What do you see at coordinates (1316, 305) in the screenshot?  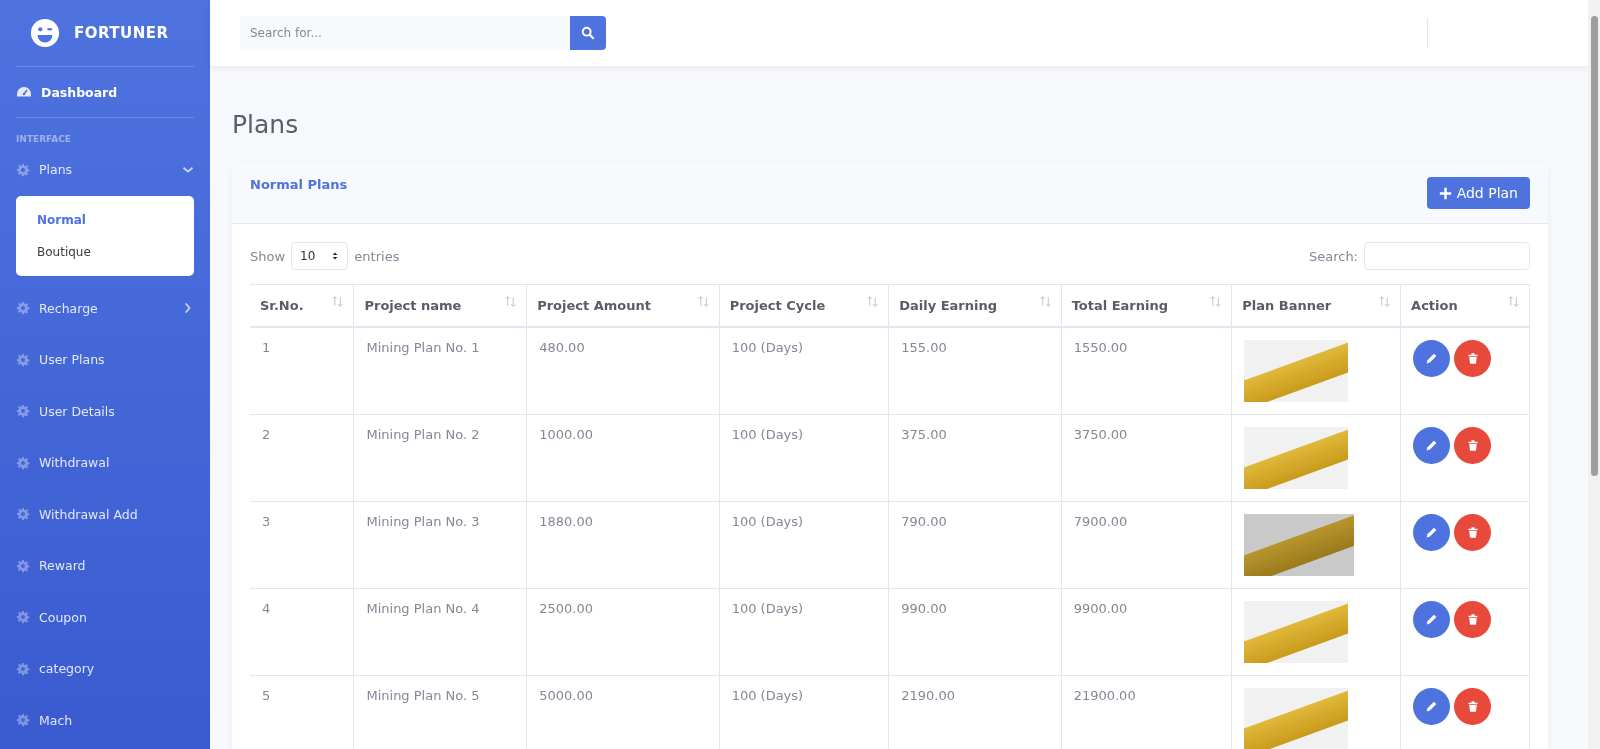 I see `column-header: Plan Banner` at bounding box center [1316, 305].